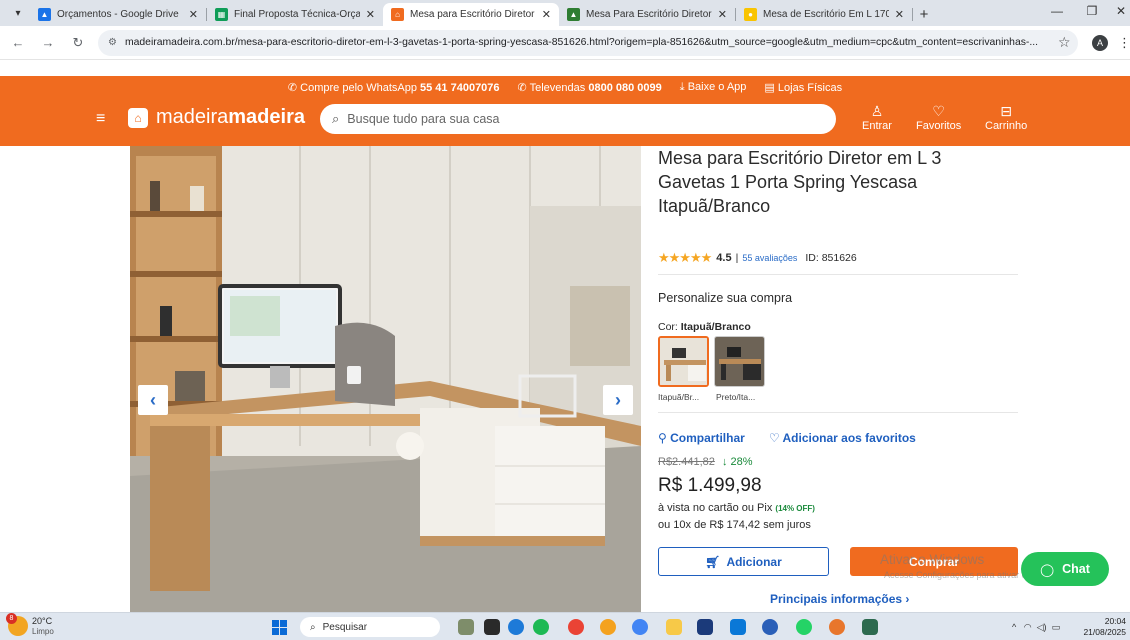 Image resolution: width=1130 pixels, height=640 pixels. I want to click on close-window-icon: ✕, so click(1118, 11).